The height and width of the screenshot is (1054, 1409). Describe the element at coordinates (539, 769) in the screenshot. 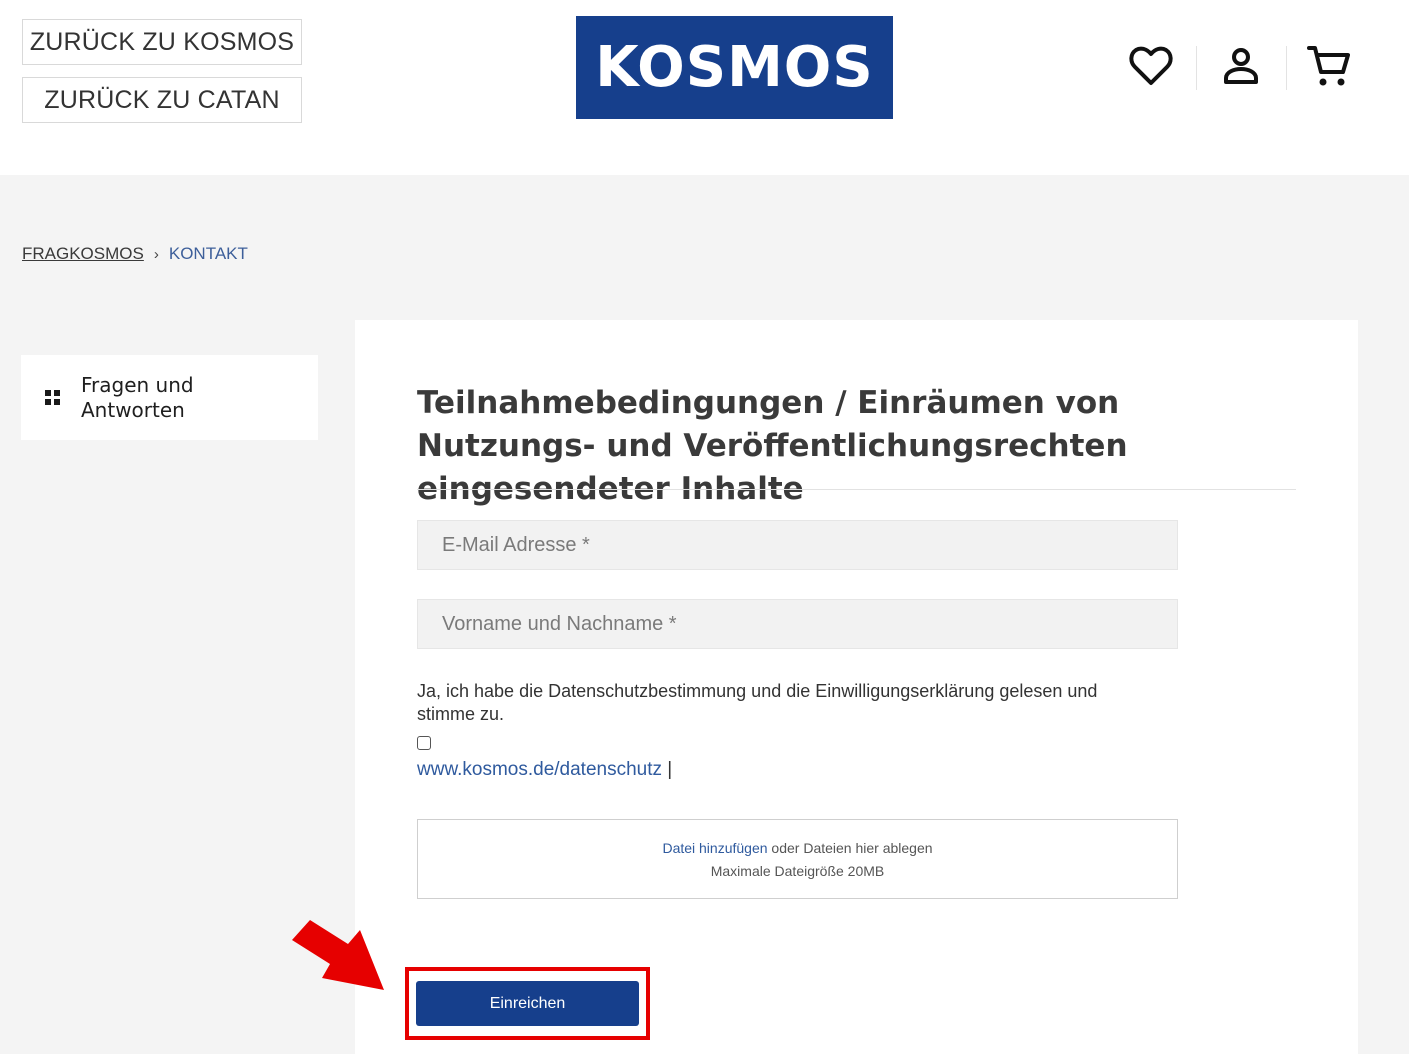

I see `privacy-link: www.kosmos.de/datenschutz` at that location.